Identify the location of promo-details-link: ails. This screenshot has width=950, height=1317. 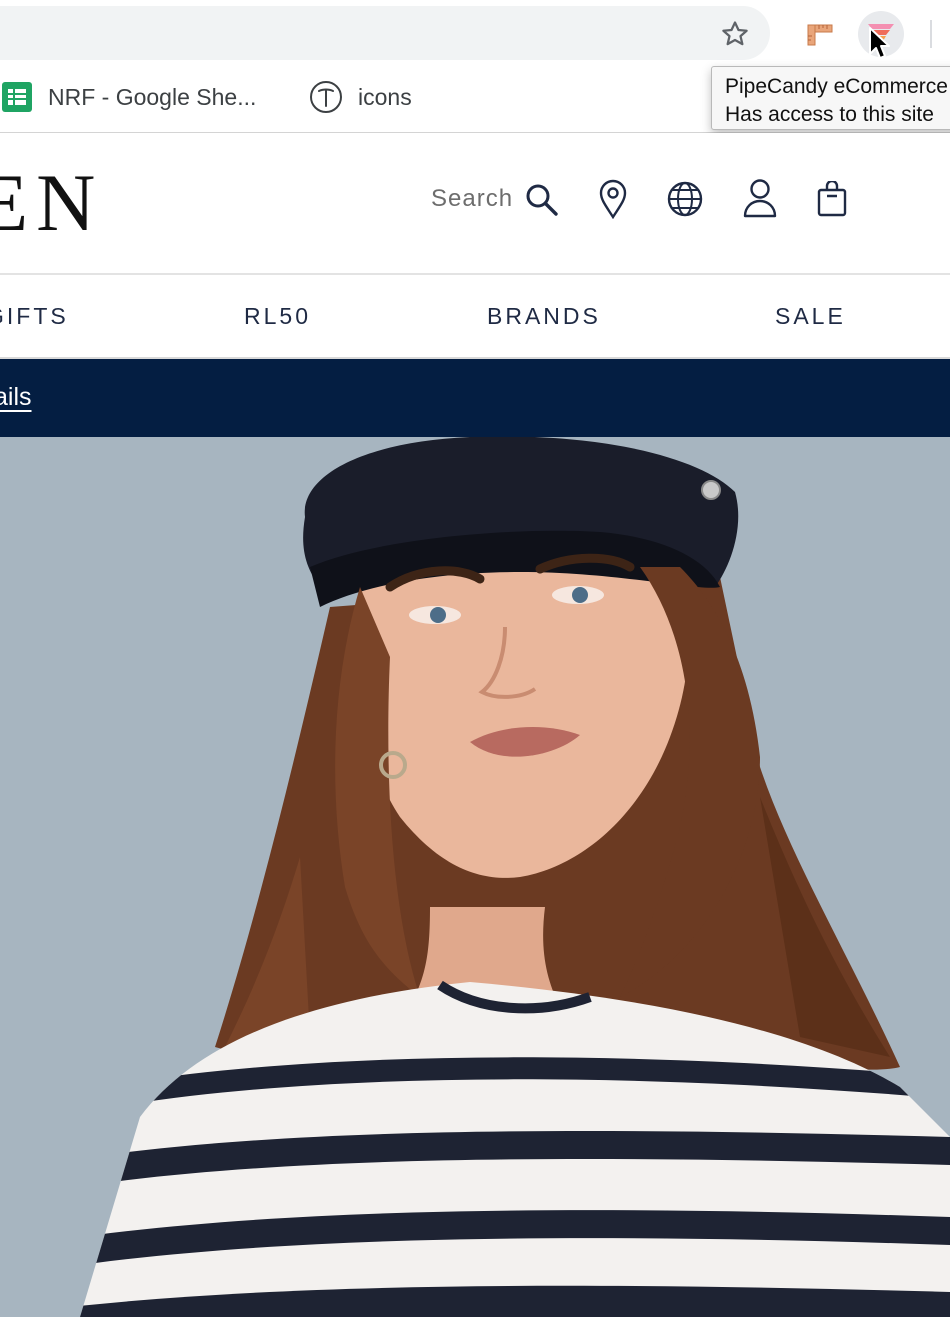
(16, 397).